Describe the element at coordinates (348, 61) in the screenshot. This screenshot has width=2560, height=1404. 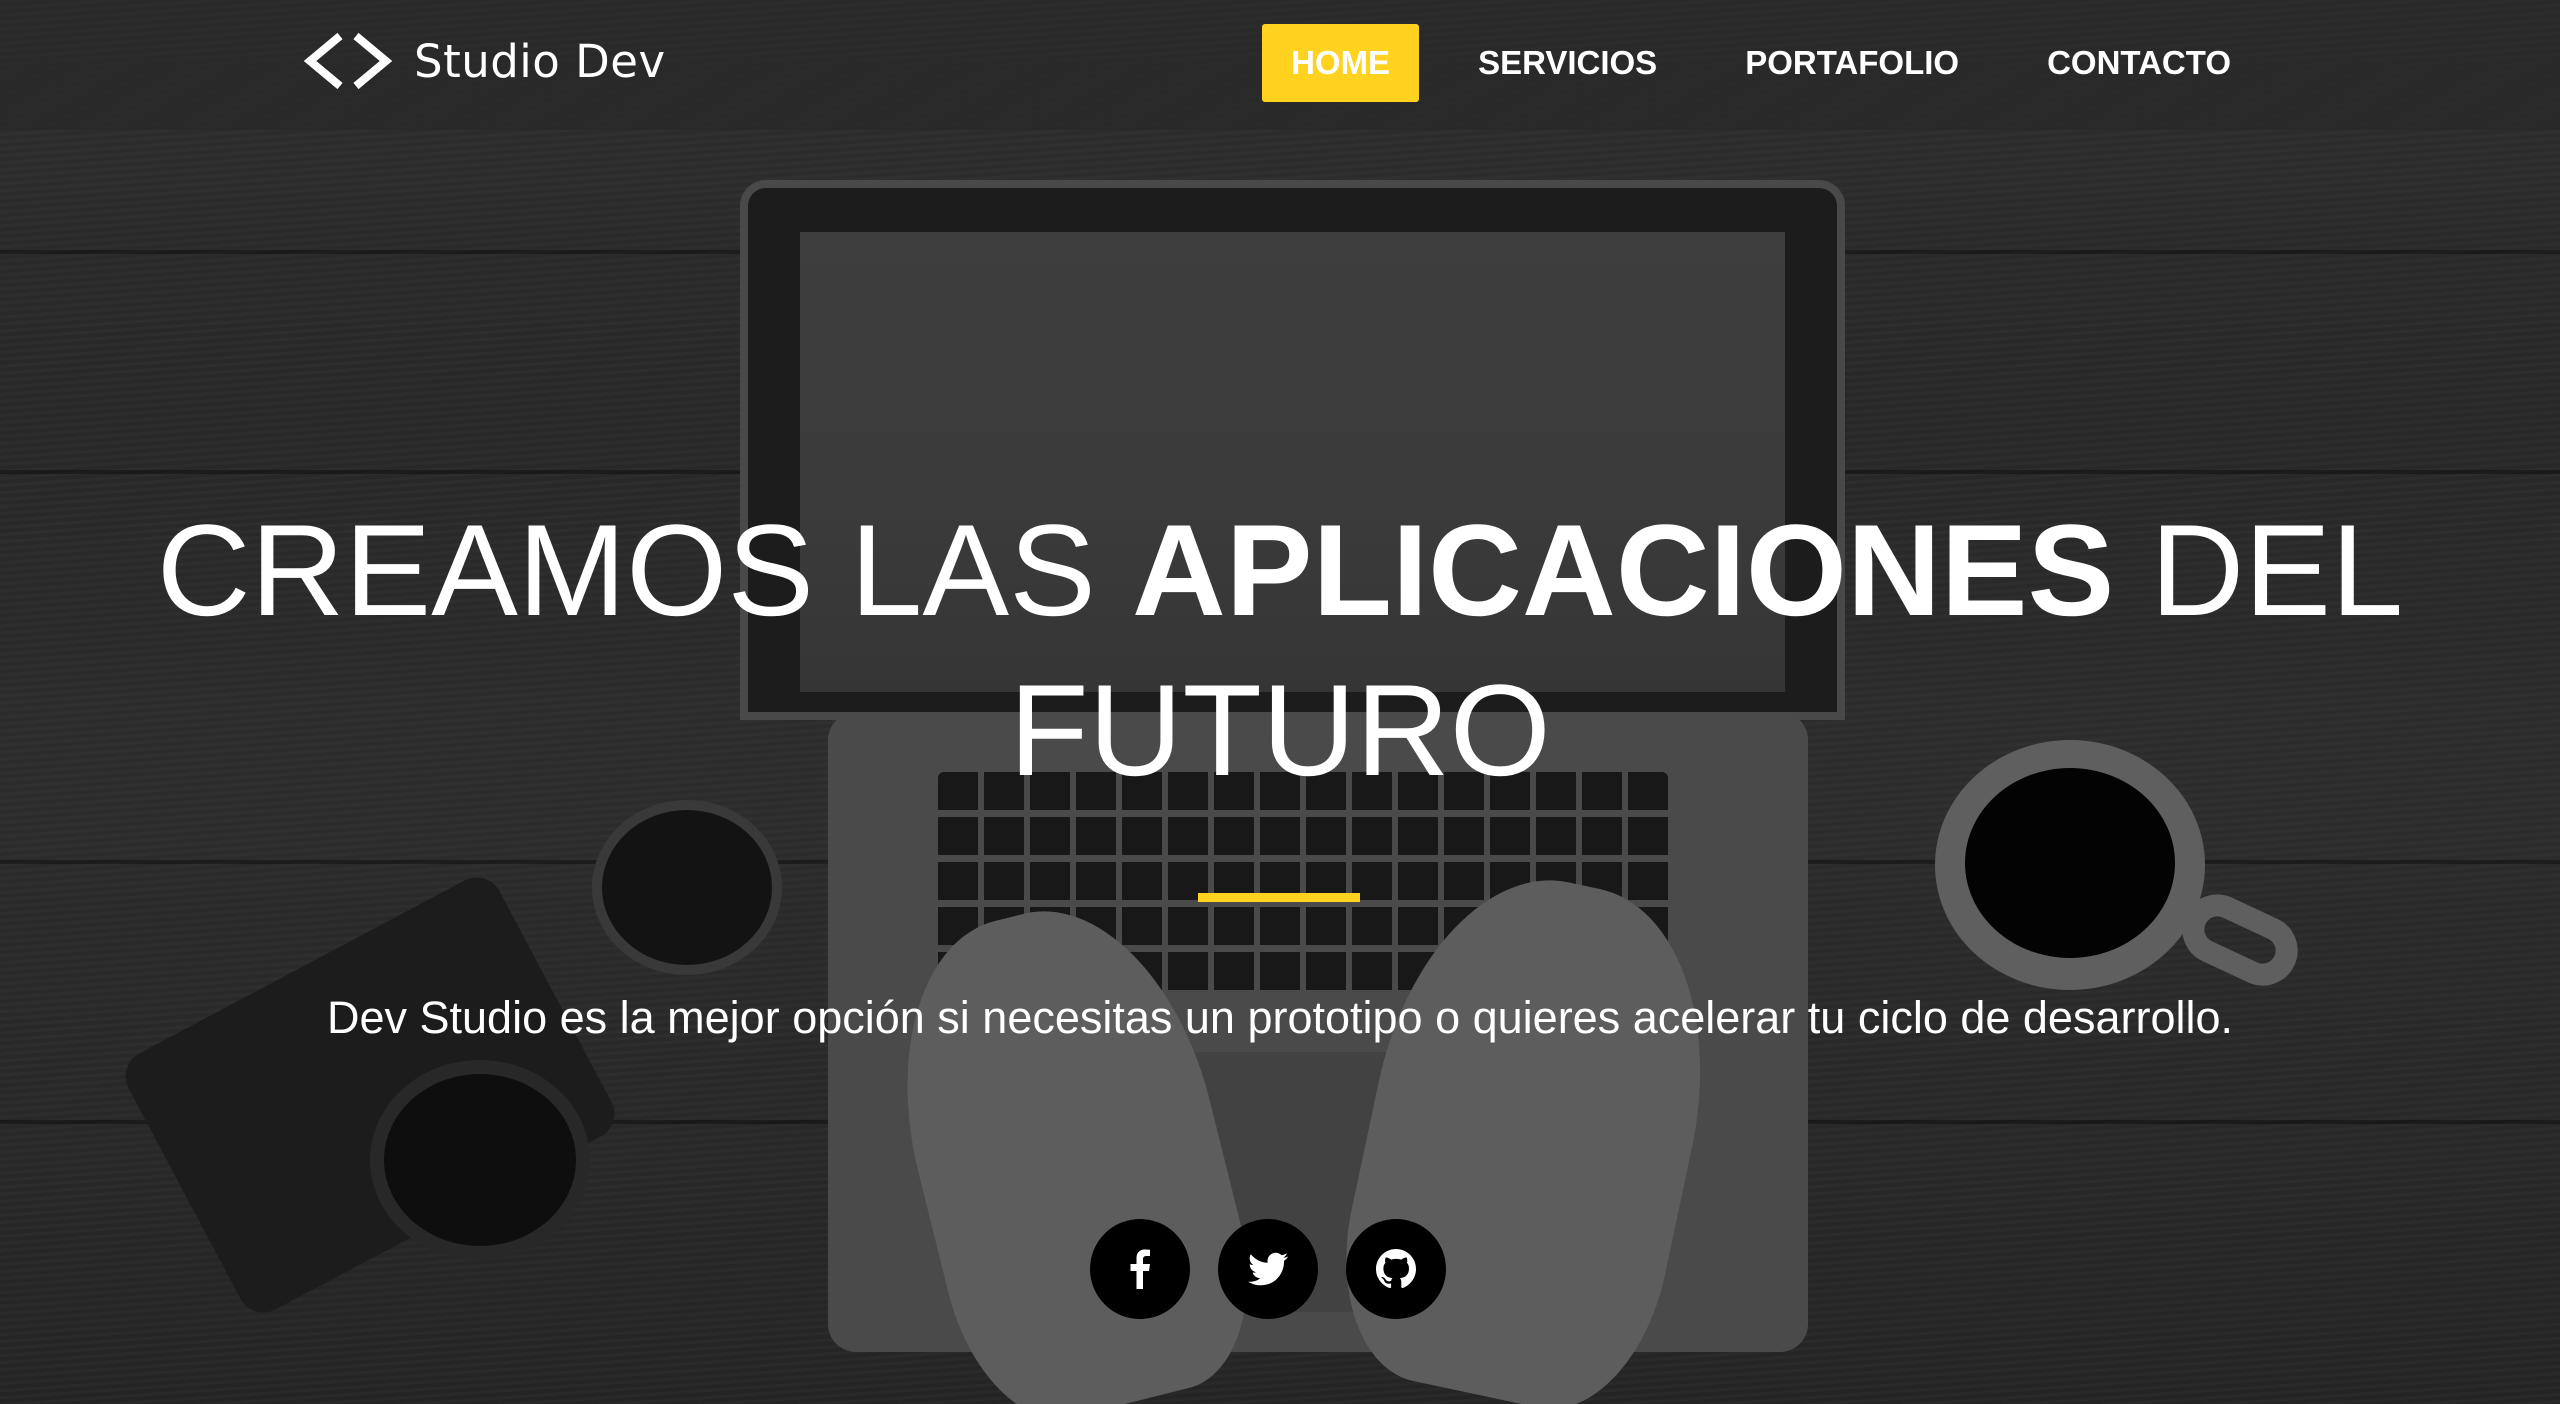
I see `code-brackets-icon` at that location.